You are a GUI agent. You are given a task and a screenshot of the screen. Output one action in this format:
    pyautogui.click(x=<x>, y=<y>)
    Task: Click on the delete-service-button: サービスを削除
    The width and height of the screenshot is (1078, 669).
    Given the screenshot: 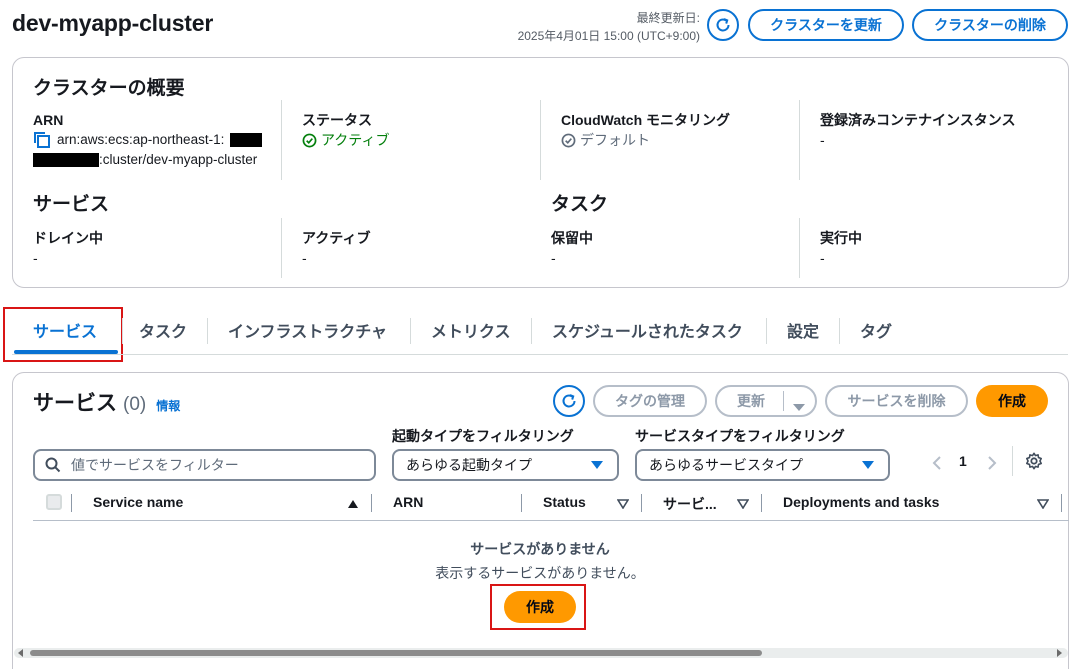 What is the action you would take?
    pyautogui.click(x=896, y=401)
    